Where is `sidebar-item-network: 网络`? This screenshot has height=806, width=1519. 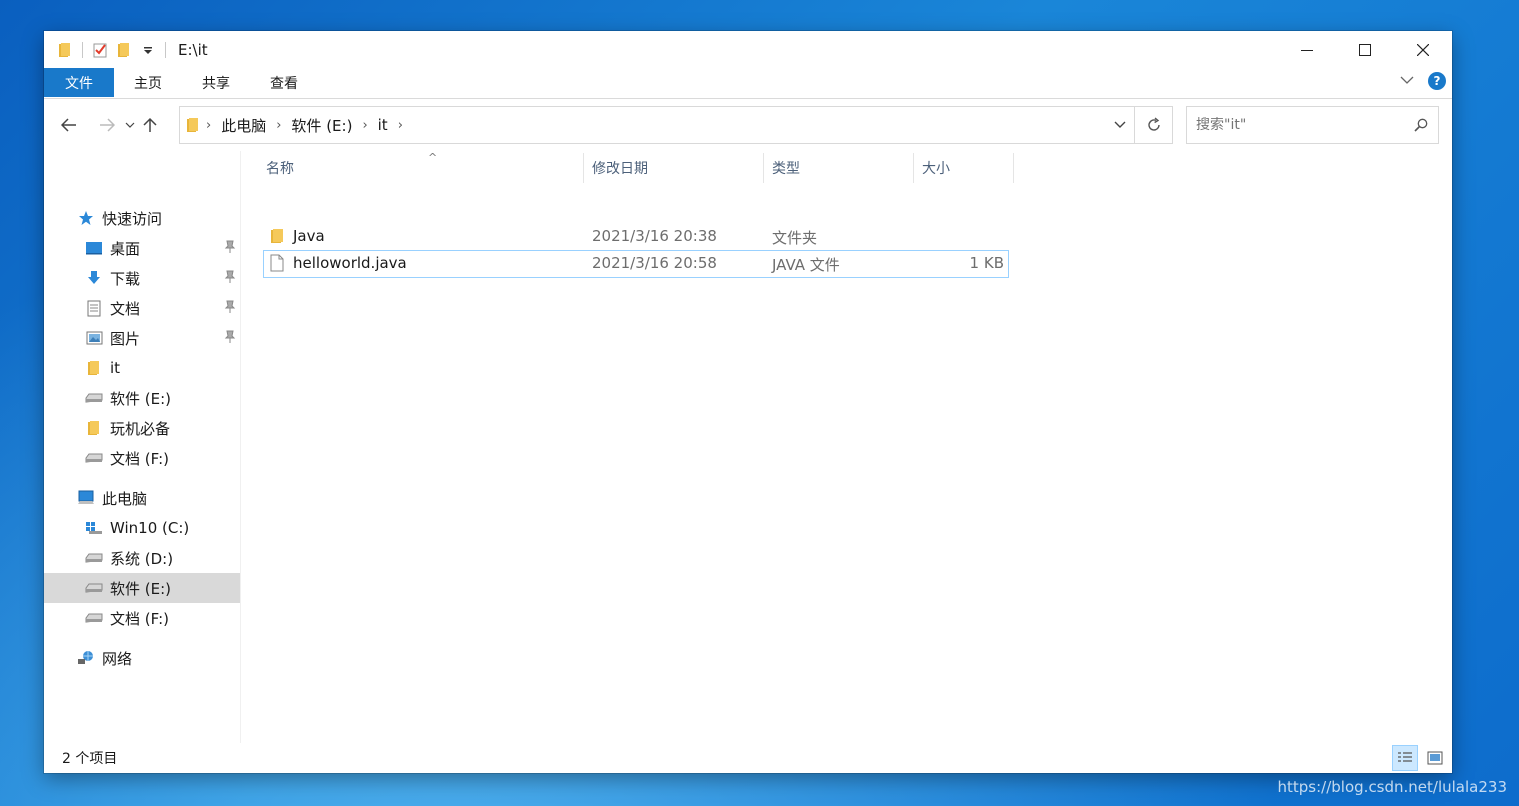
sidebar-item-network: 网络 is located at coordinates (142, 658).